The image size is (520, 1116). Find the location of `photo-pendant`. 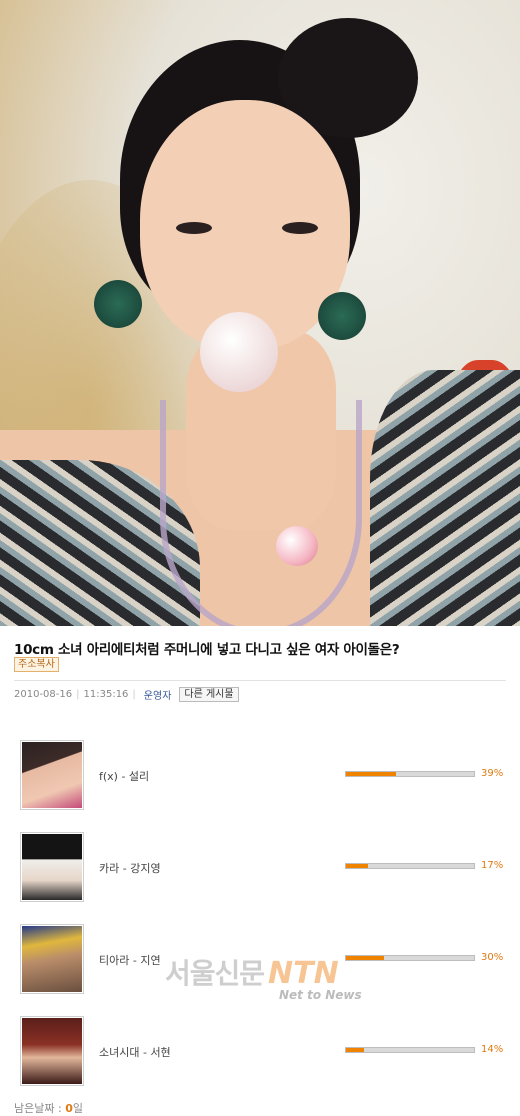

photo-pendant is located at coordinates (297, 546).